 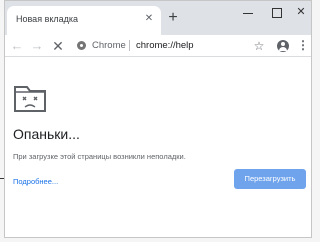 I want to click on forward-arrow-icon: →, so click(x=37, y=46).